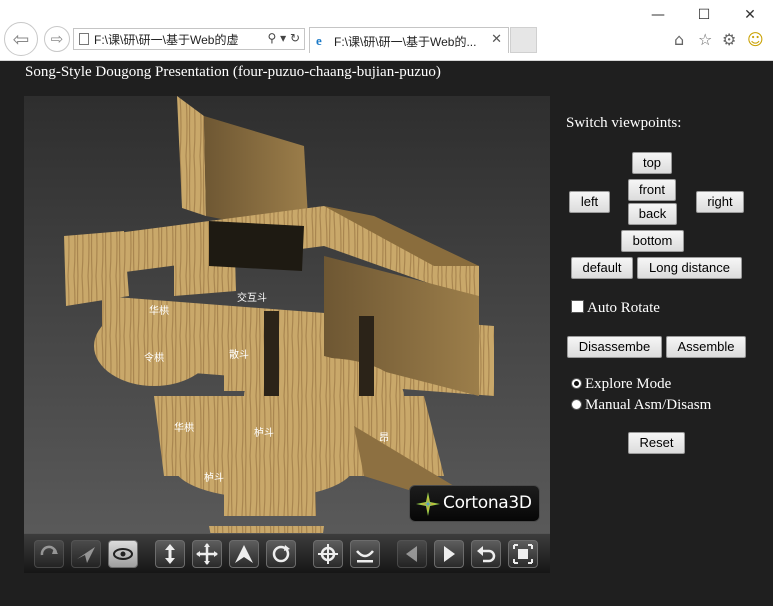 The image size is (773, 606). I want to click on fit-view-icon, so click(523, 554).